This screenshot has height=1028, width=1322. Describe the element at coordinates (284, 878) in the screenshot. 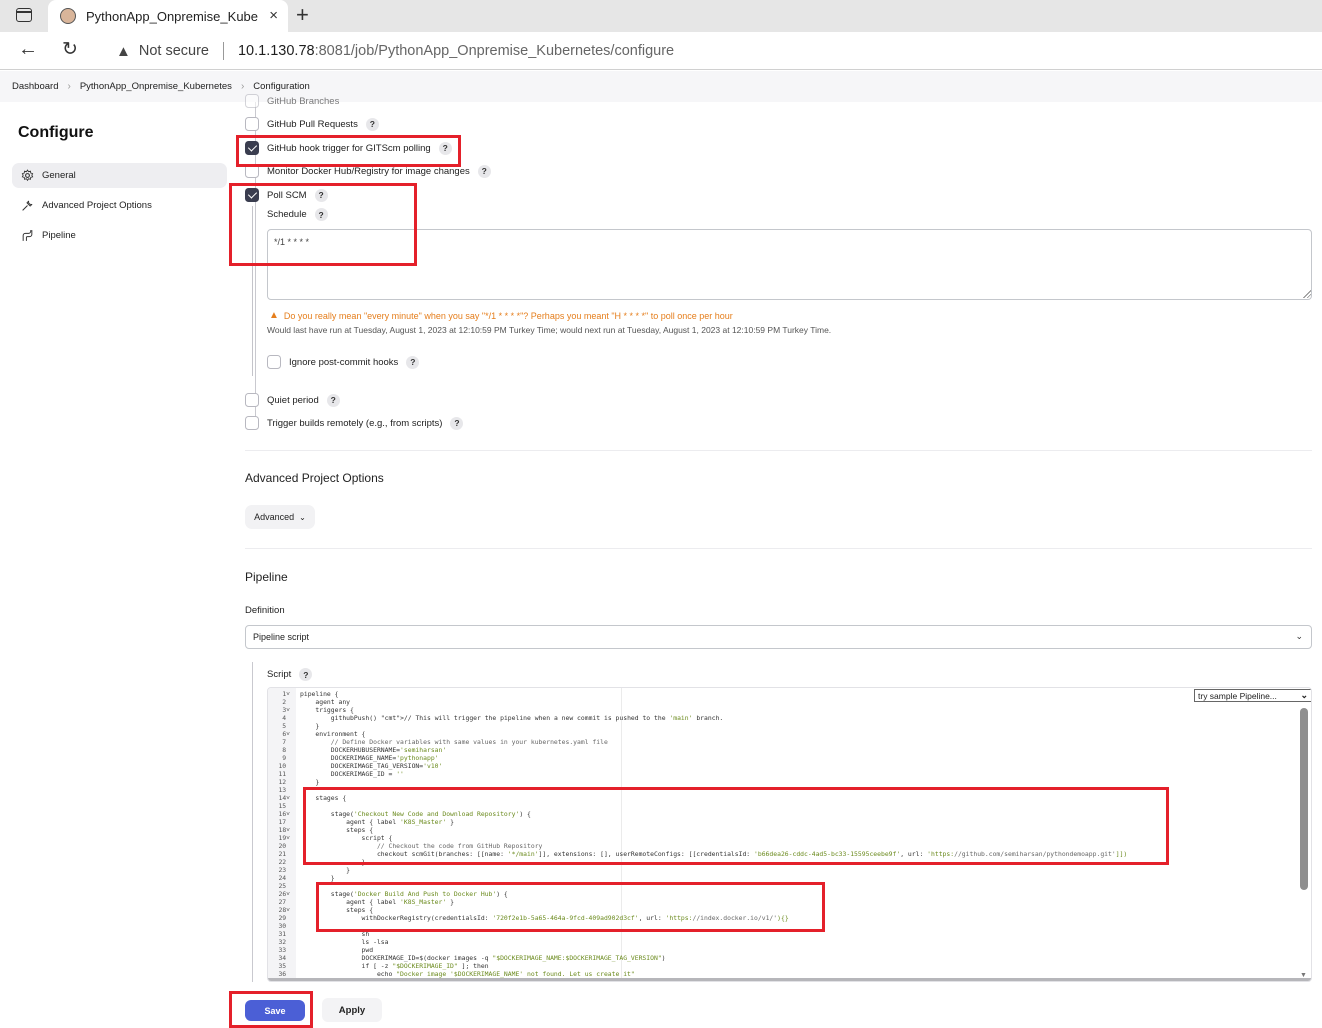

I see `line-number: 24` at that location.